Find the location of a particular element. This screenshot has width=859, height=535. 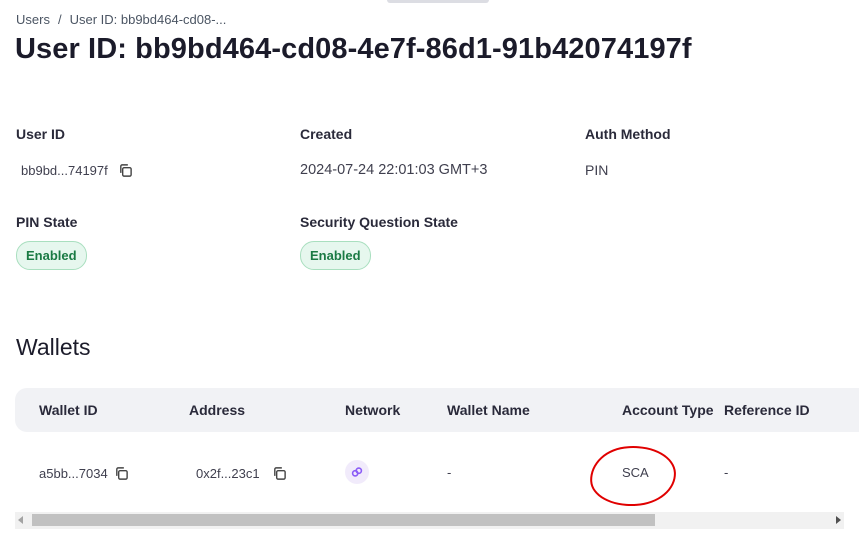

wallet-name-cell: - is located at coordinates (449, 472).